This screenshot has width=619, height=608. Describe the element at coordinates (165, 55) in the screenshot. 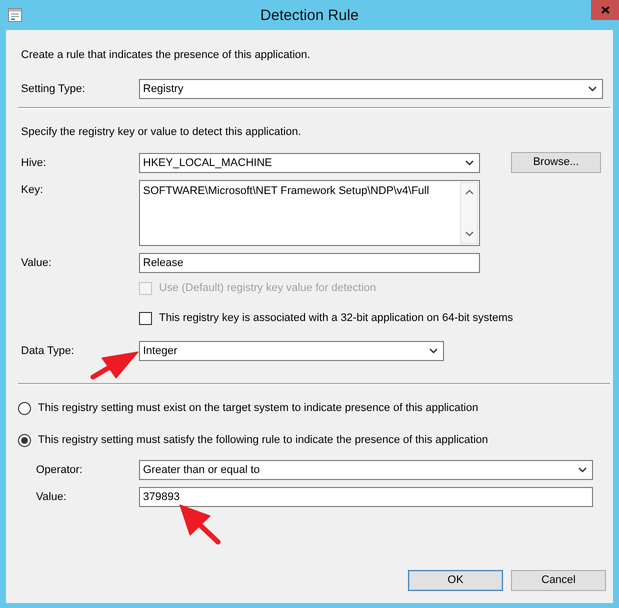

I see `intro-text: Create a rule that indicates the presence of this application.` at that location.